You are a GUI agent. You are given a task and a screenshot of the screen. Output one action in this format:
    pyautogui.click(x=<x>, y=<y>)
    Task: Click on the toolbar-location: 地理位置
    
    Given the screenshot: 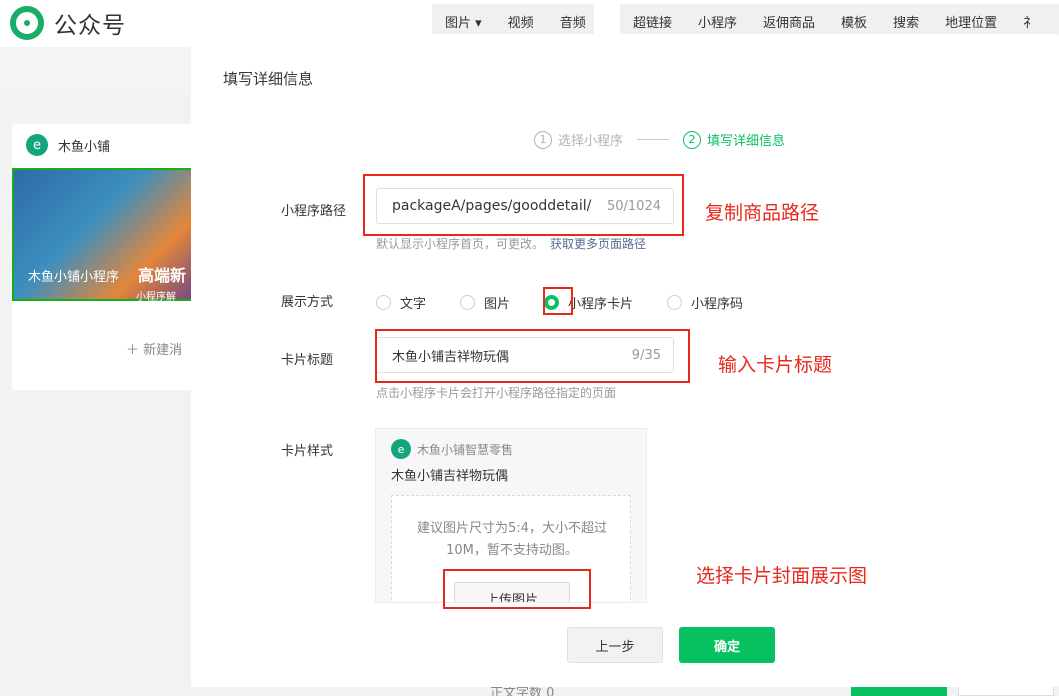 What is the action you would take?
    pyautogui.click(x=971, y=21)
    